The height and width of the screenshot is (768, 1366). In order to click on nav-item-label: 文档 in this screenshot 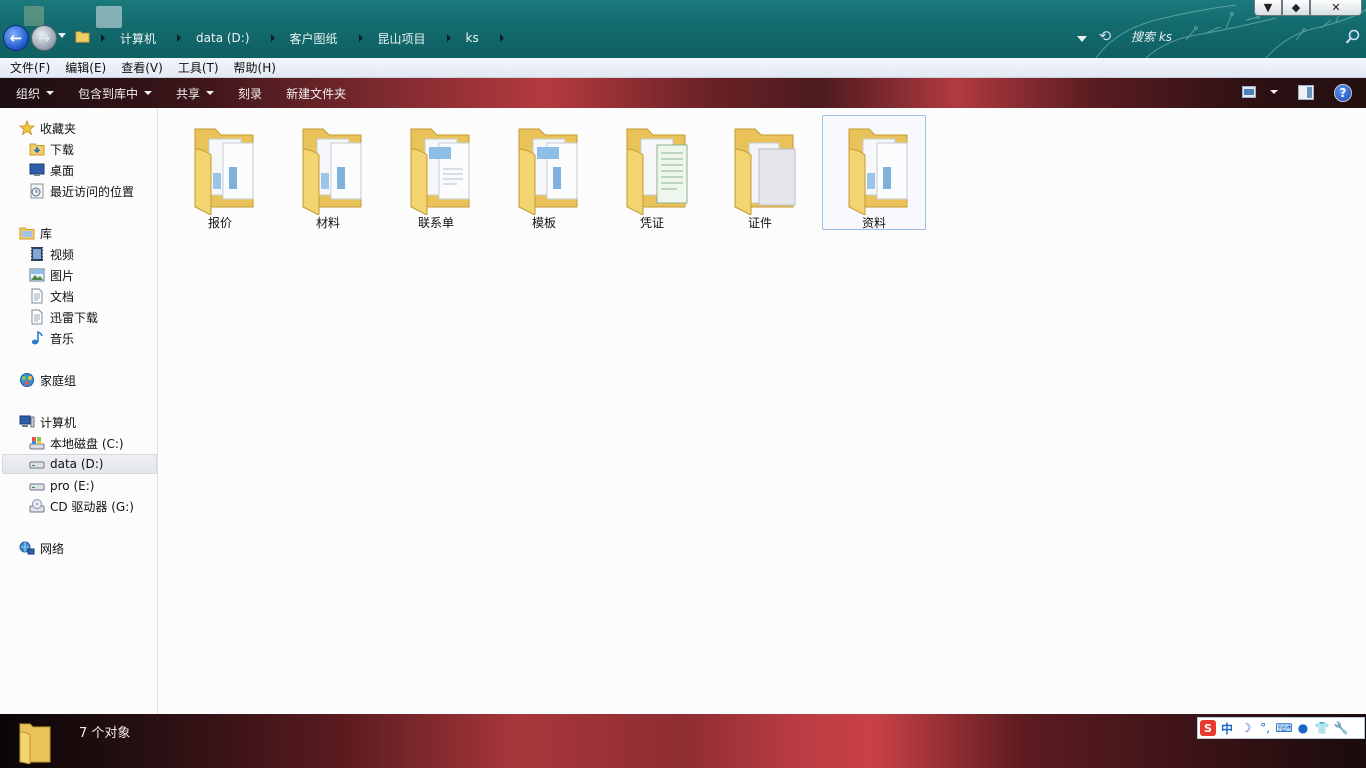, I will do `click(62, 296)`.